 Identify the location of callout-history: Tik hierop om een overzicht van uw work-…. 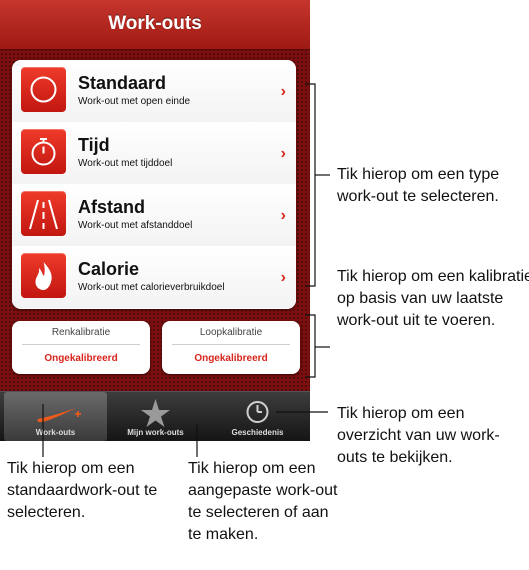
(418, 435).